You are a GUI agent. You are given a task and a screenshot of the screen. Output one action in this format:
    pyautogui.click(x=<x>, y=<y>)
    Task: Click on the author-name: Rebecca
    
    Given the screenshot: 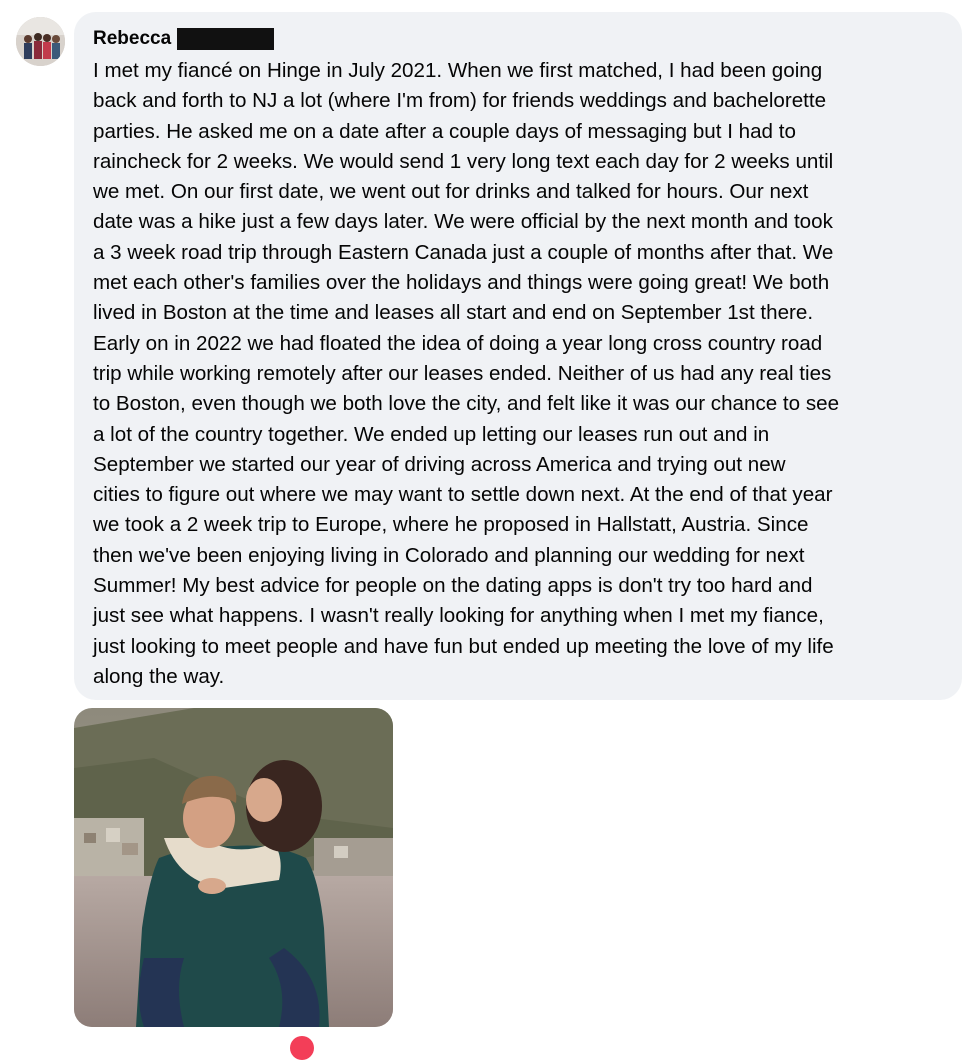 What is the action you would take?
    pyautogui.click(x=132, y=39)
    